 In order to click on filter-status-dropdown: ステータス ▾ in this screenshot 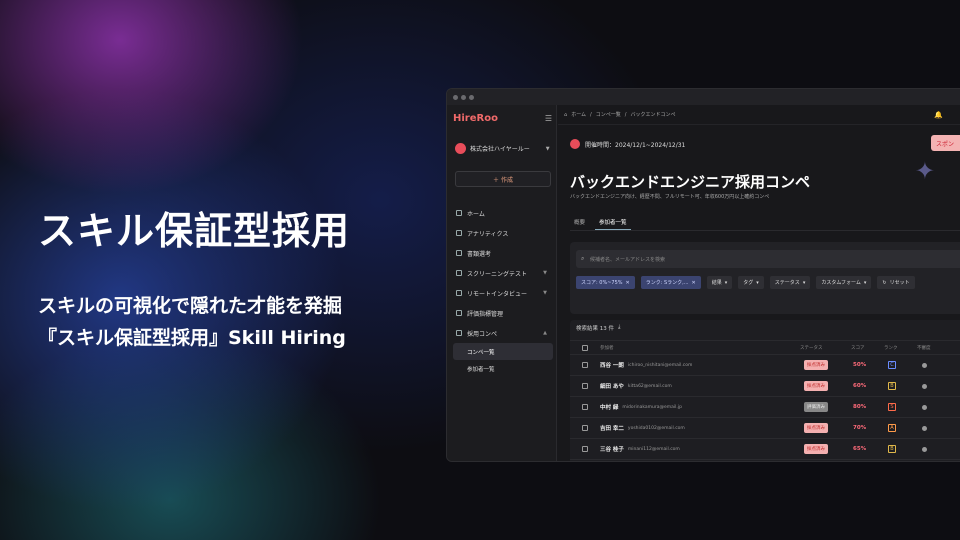, I will do `click(790, 282)`.